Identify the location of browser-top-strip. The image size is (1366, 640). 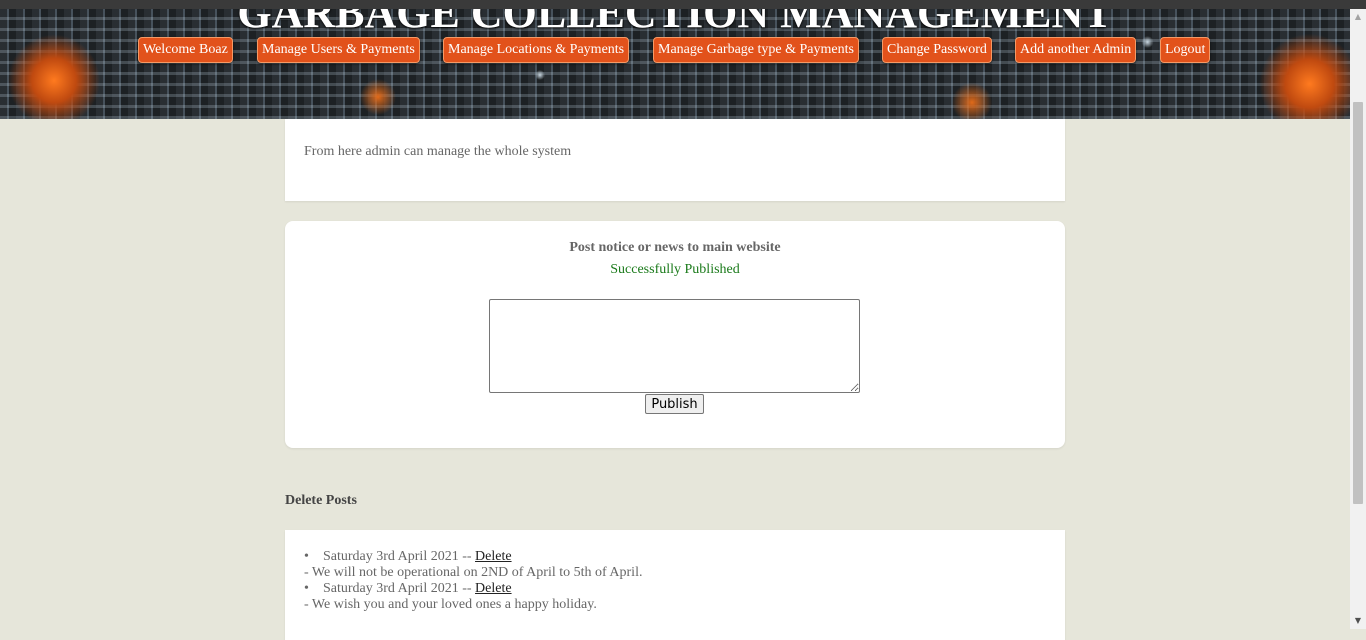
(683, 4).